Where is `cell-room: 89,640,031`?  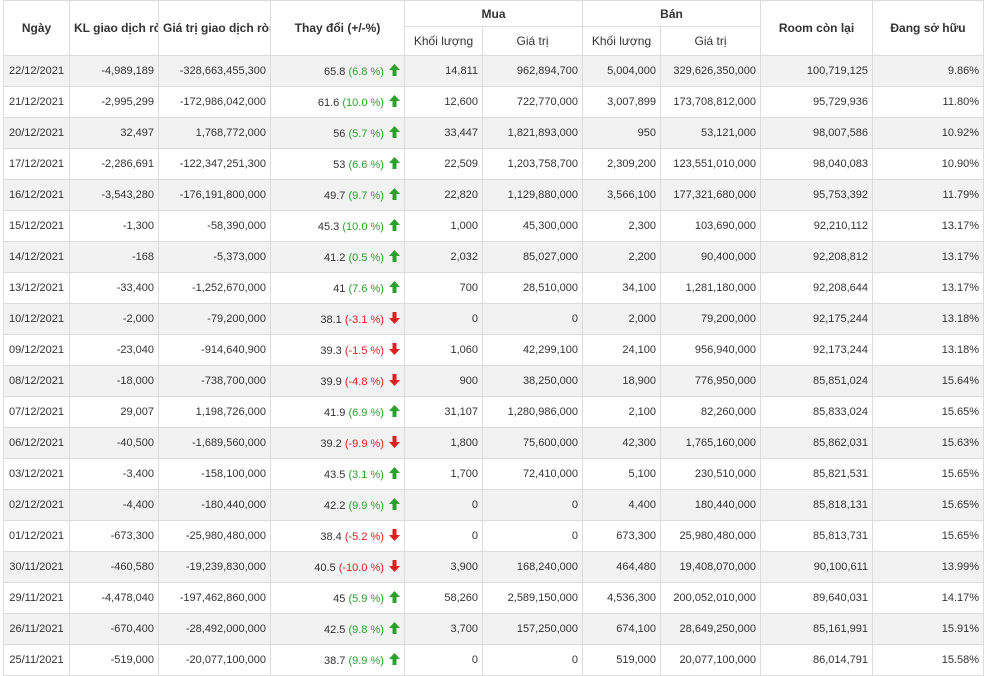
cell-room: 89,640,031 is located at coordinates (817, 598).